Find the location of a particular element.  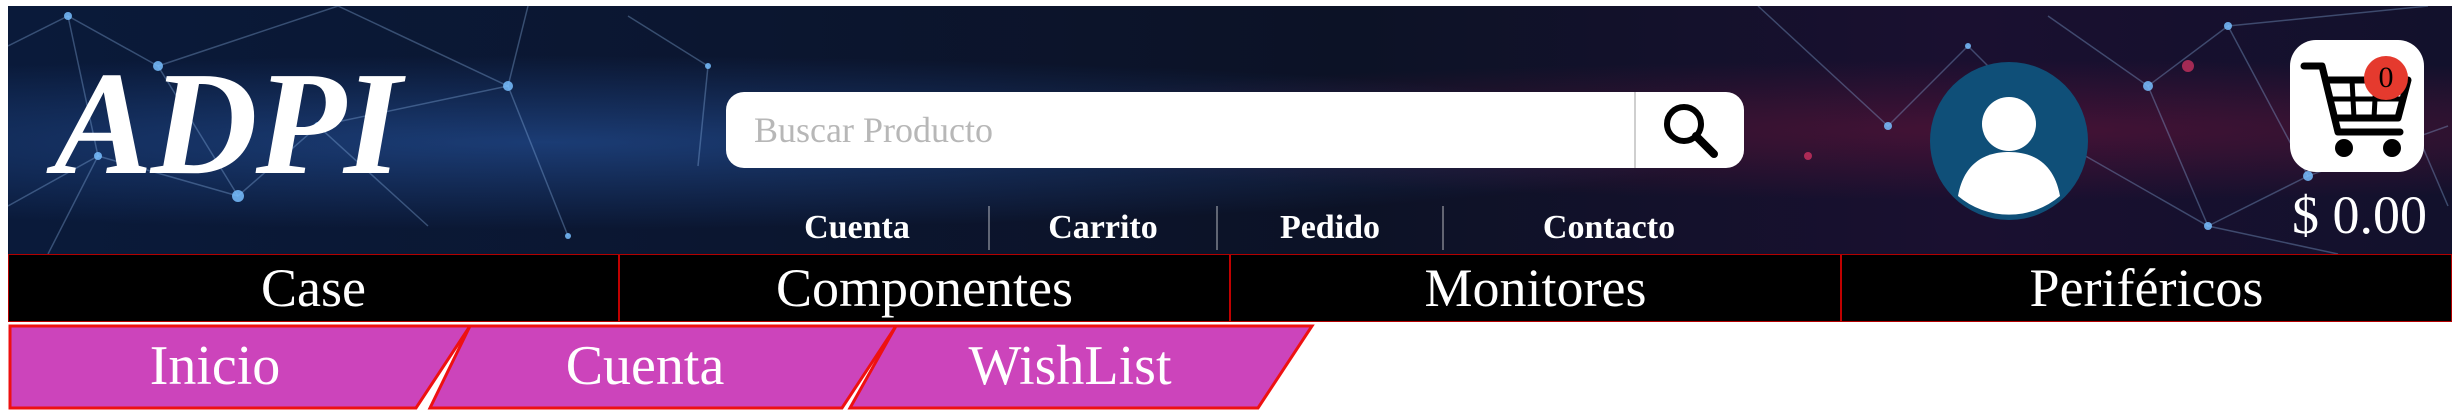

shopping-cart-icon is located at coordinates (2356, 109).